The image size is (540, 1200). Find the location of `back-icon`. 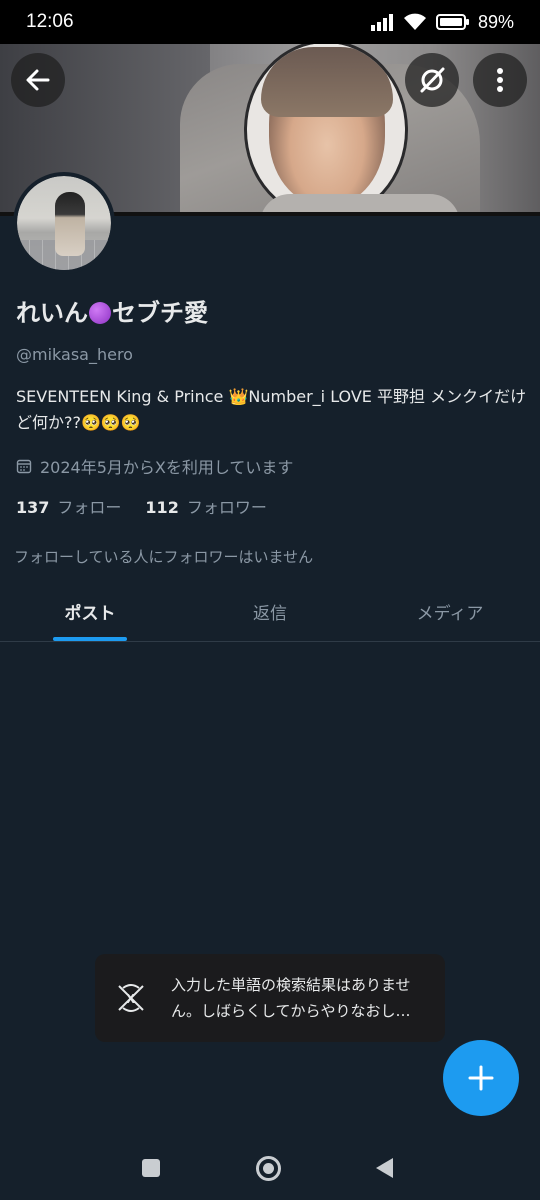

back-icon is located at coordinates (384, 1168).